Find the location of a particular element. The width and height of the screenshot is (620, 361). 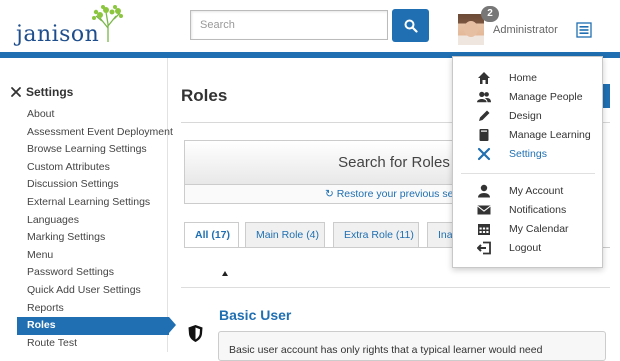

menu-item-manage-people: Manage People is located at coordinates (527, 97).